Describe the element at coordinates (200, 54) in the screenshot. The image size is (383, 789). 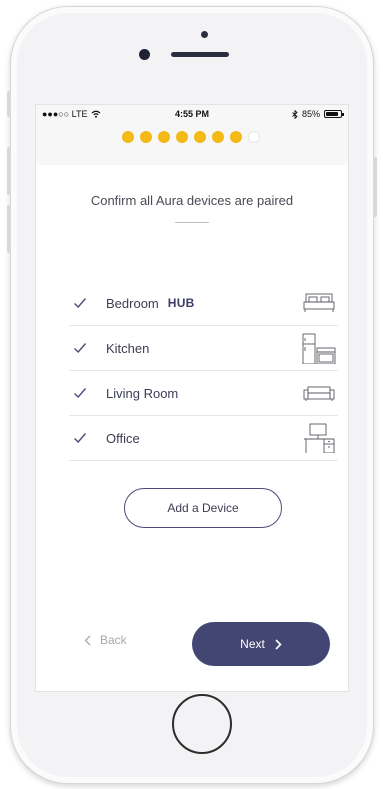
I see `earpiece-speaker` at that location.